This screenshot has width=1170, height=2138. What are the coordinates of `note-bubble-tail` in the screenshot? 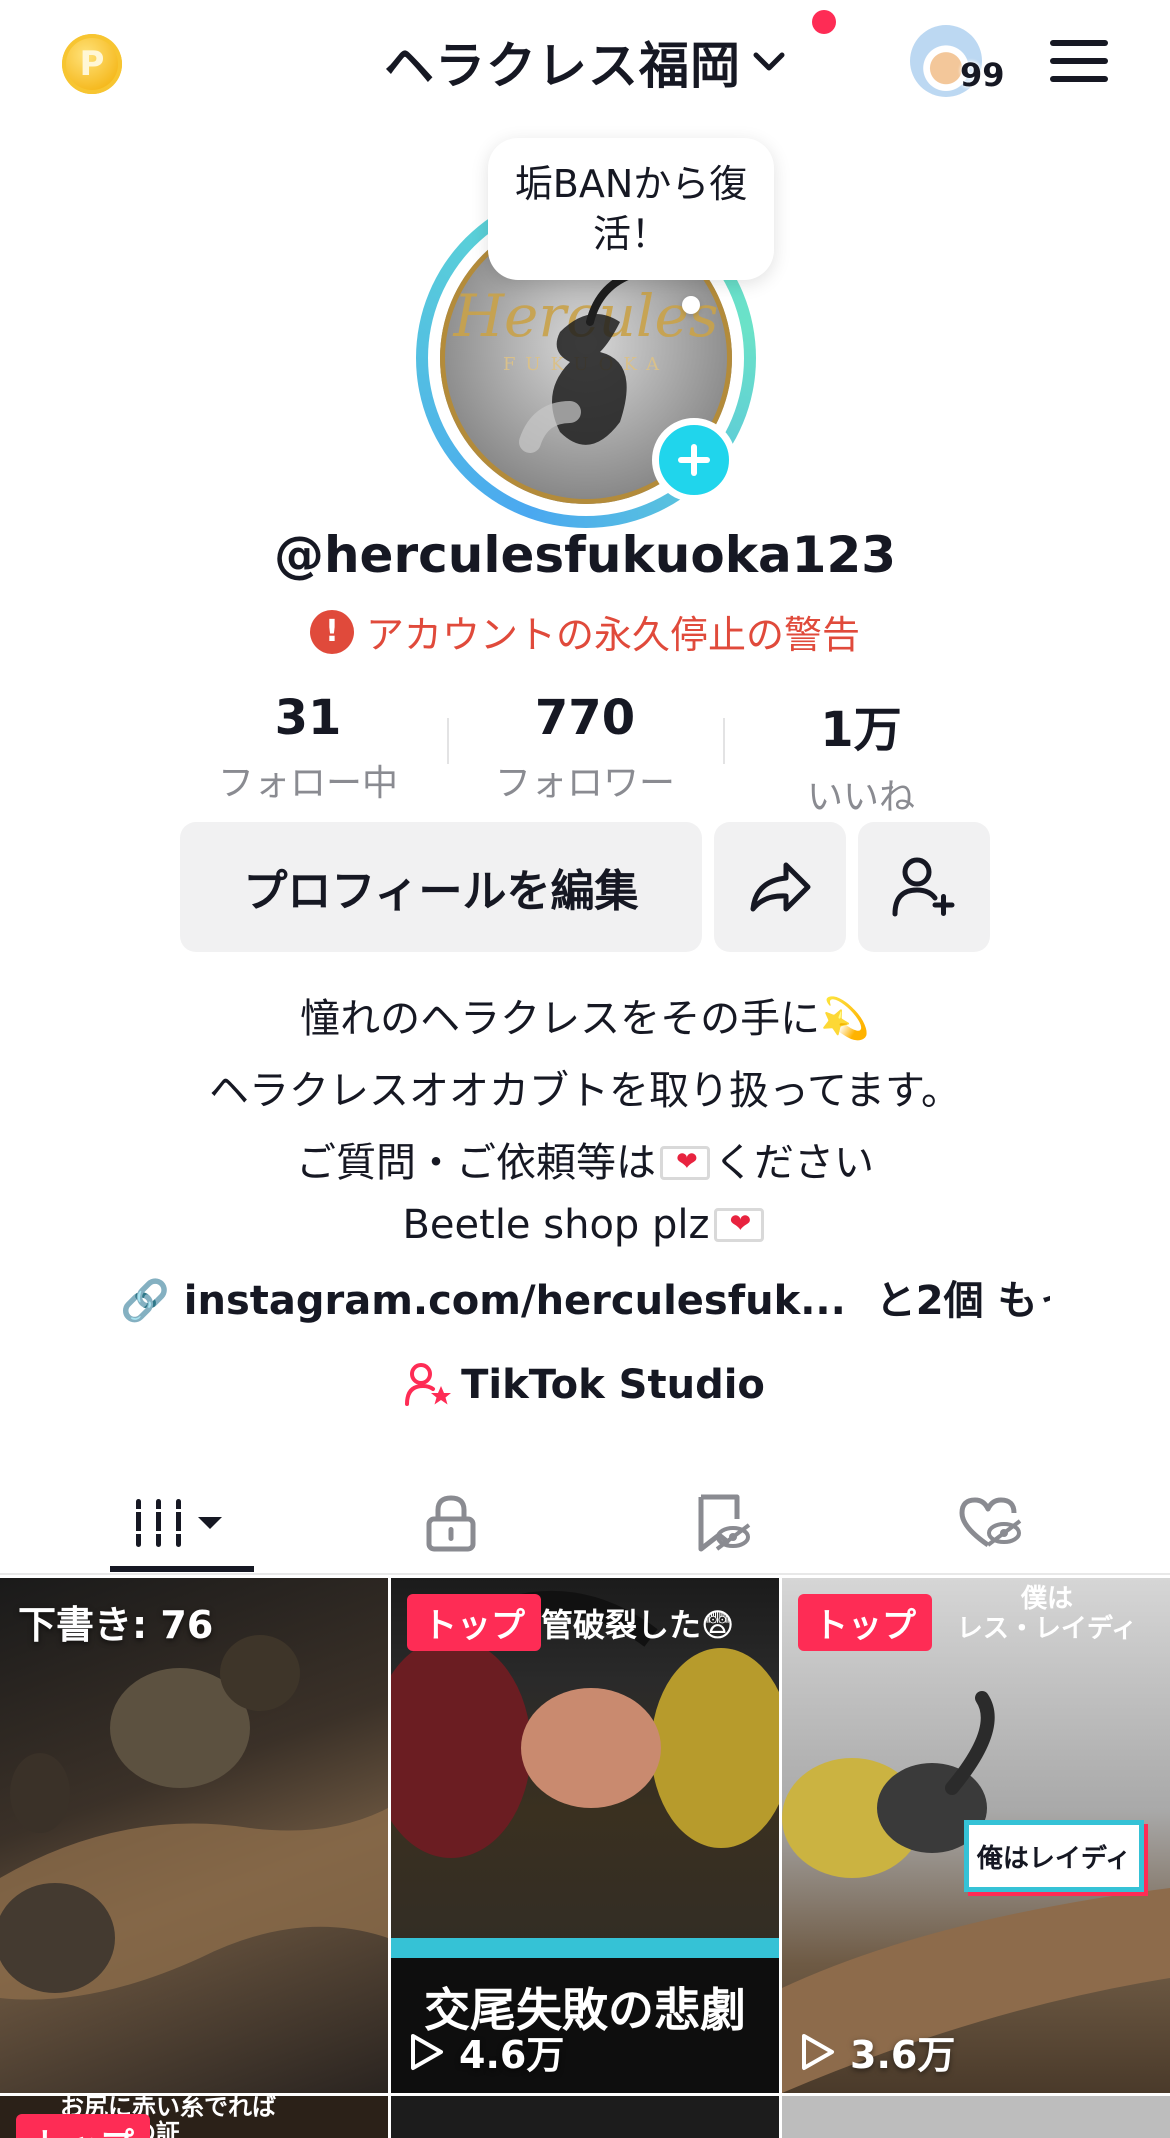 It's located at (691, 305).